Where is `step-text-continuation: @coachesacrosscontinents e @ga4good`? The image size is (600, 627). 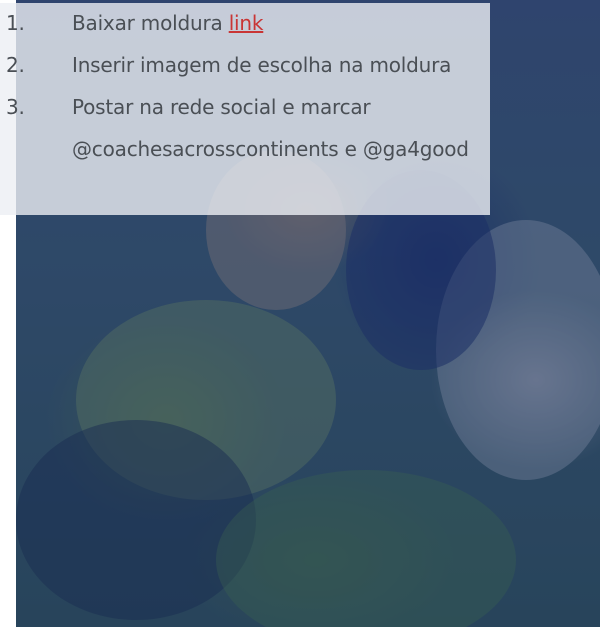 step-text-continuation: @coachesacrosscontinents e @ga4good is located at coordinates (270, 149).